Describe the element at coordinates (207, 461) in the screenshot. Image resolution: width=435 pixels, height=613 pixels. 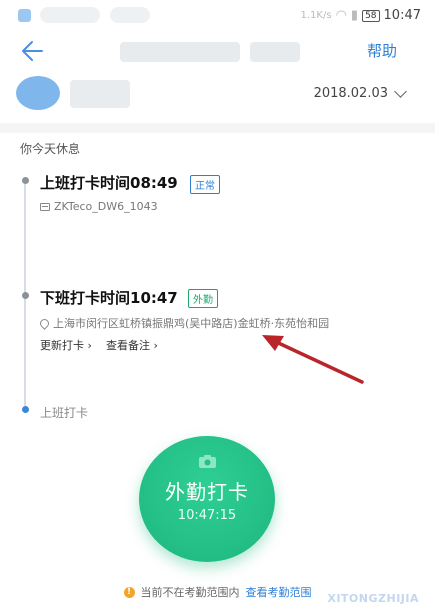
I see `camera-icon` at that location.